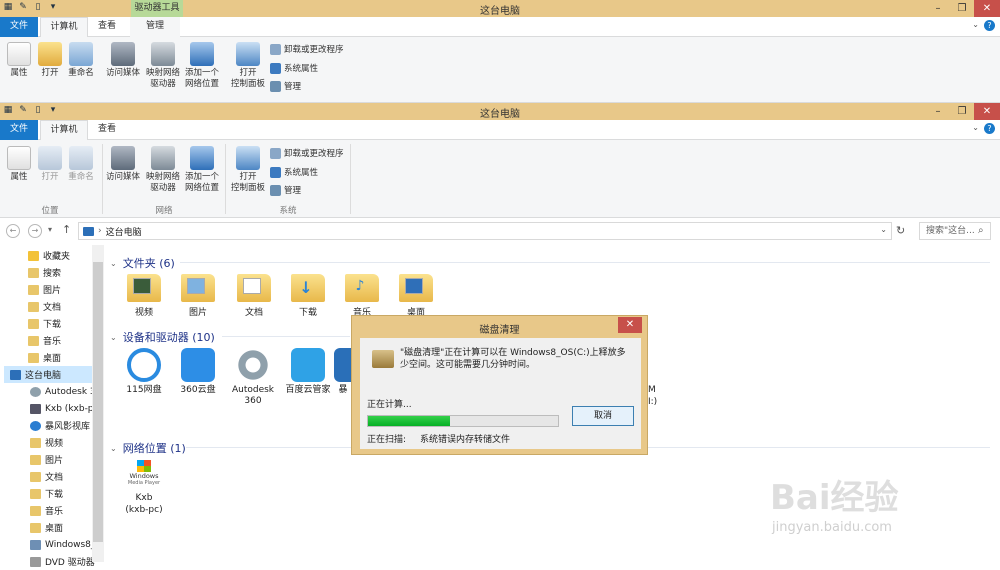  Describe the element at coordinates (33, 323) in the screenshot. I see `downloads-icon` at that location.